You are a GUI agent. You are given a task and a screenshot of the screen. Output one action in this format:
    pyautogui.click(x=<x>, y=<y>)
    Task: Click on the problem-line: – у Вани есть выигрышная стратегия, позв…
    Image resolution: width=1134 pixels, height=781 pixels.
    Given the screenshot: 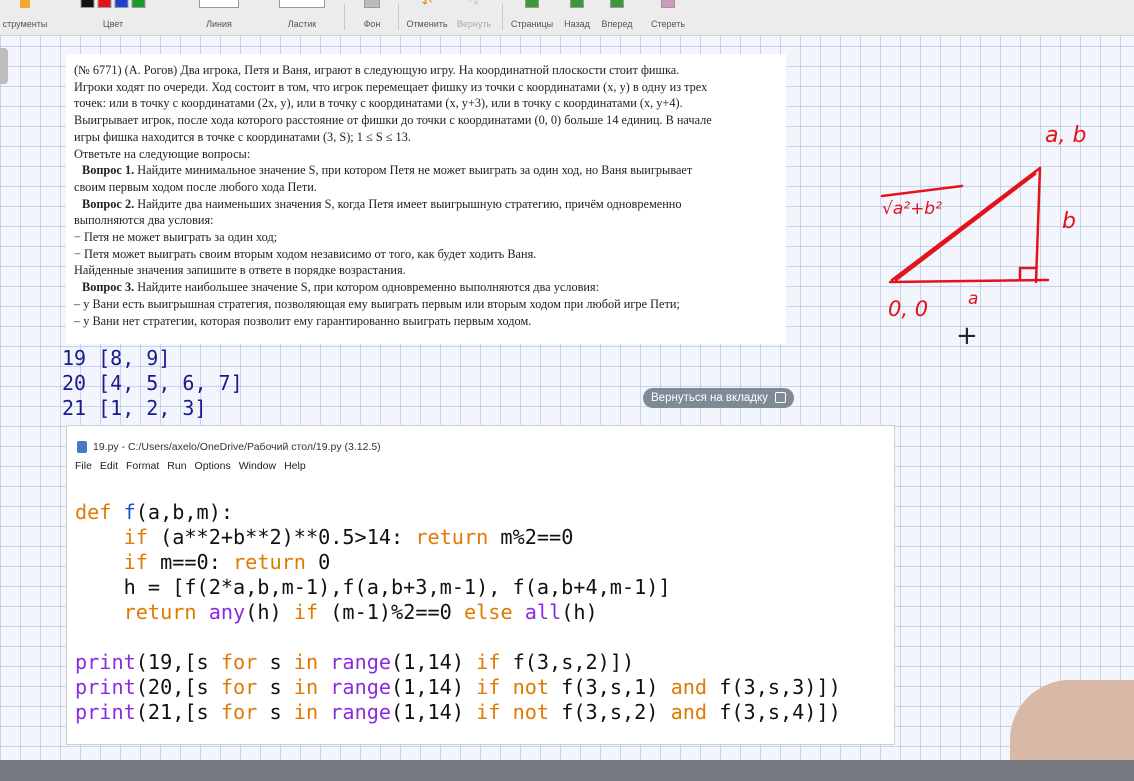 What is the action you would take?
    pyautogui.click(x=377, y=303)
    